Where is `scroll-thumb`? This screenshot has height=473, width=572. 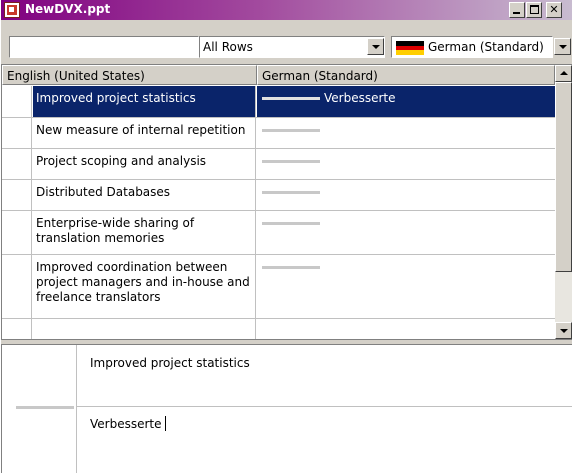 scroll-thumb is located at coordinates (563, 177).